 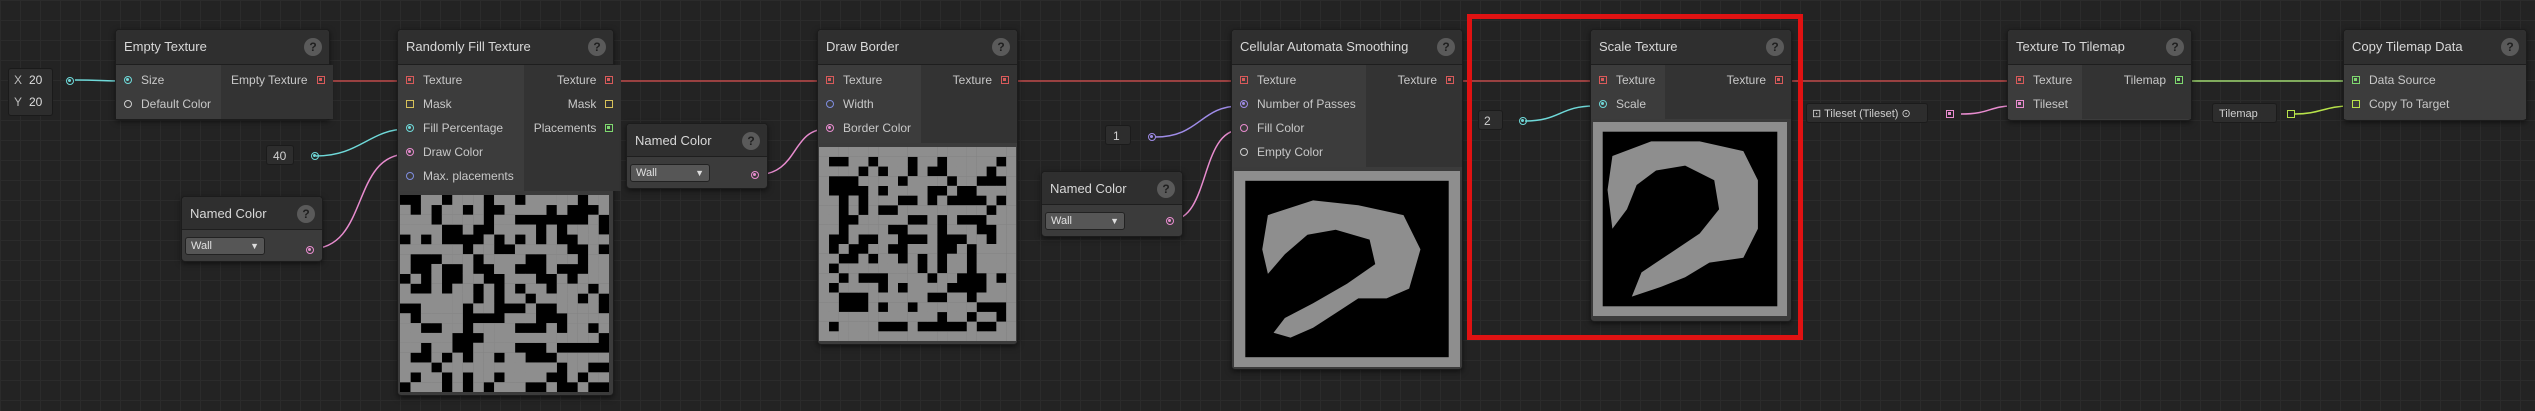 What do you see at coordinates (2291, 114) in the screenshot?
I see `tilemap-output-port` at bounding box center [2291, 114].